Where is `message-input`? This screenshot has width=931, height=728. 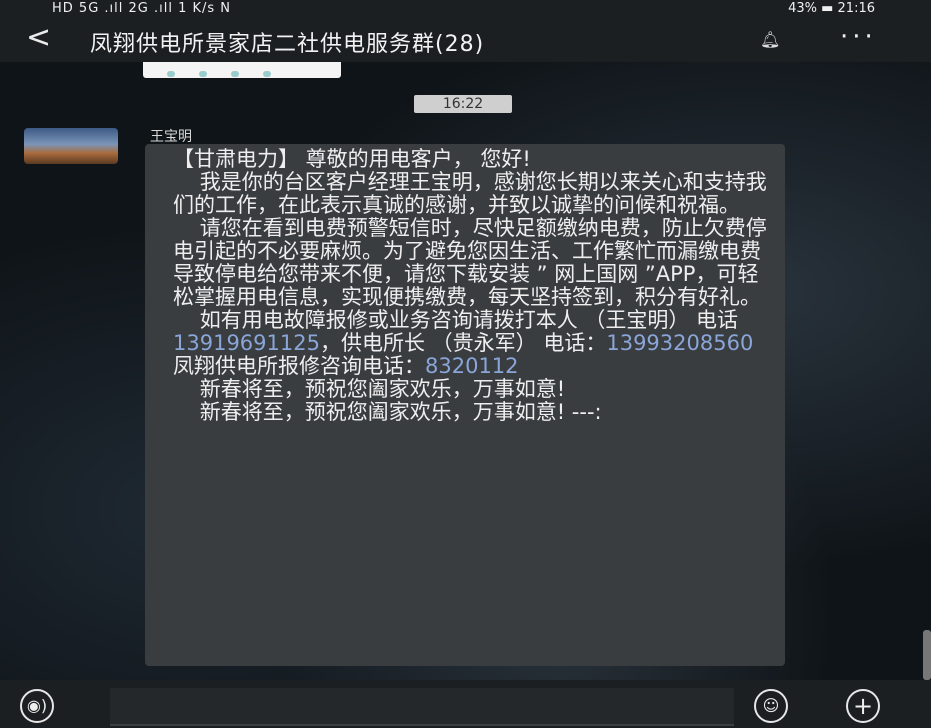 message-input is located at coordinates (422, 707).